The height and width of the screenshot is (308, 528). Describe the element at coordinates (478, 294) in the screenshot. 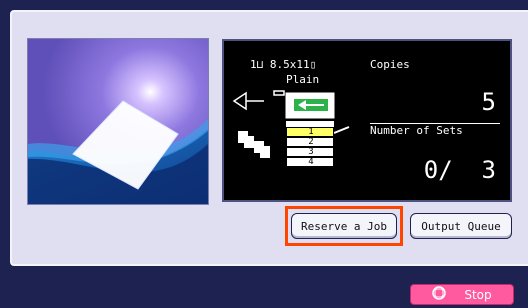

I see `stop-label: Stop` at that location.